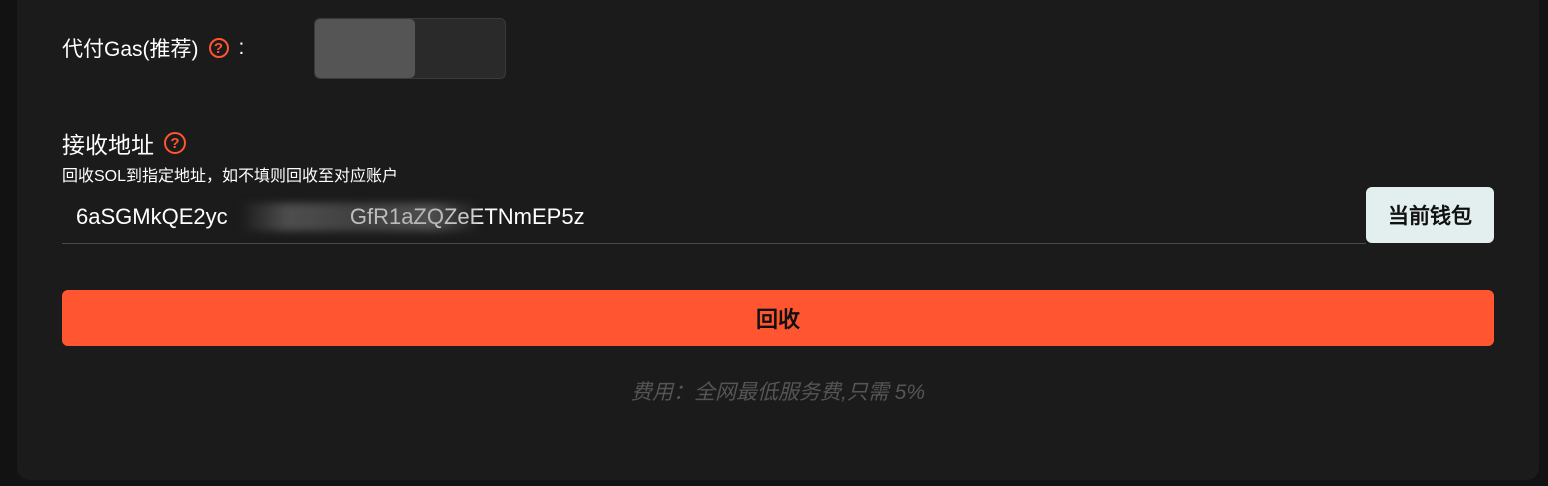 Image resolution: width=1548 pixels, height=486 pixels. What do you see at coordinates (714, 217) in the screenshot?
I see `receive-address-input` at bounding box center [714, 217].